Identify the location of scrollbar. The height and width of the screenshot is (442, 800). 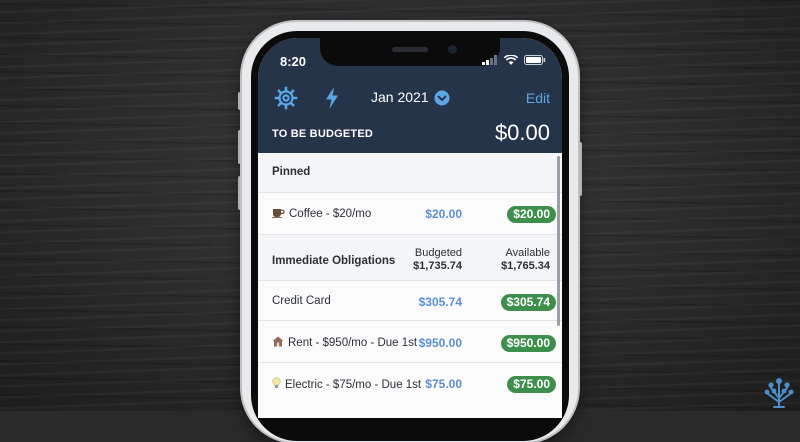
(558, 241).